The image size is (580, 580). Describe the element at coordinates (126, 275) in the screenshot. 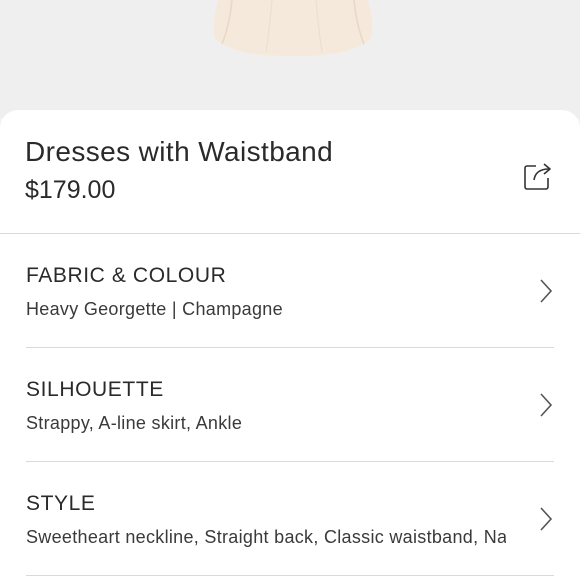

I see `detail-row-label: FABRIC & COLOUR` at that location.